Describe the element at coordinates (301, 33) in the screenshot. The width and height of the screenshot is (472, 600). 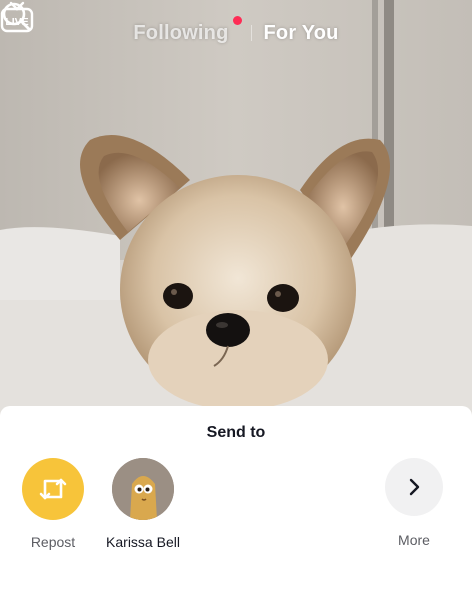
I see `tab-for-you: For You` at that location.